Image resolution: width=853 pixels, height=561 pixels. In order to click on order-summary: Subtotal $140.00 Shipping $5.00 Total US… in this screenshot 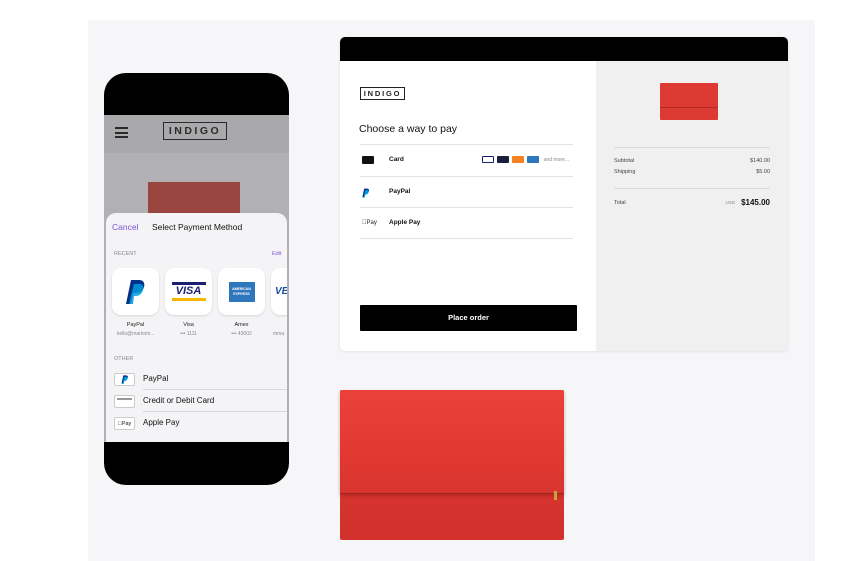, I will do `click(692, 206)`.